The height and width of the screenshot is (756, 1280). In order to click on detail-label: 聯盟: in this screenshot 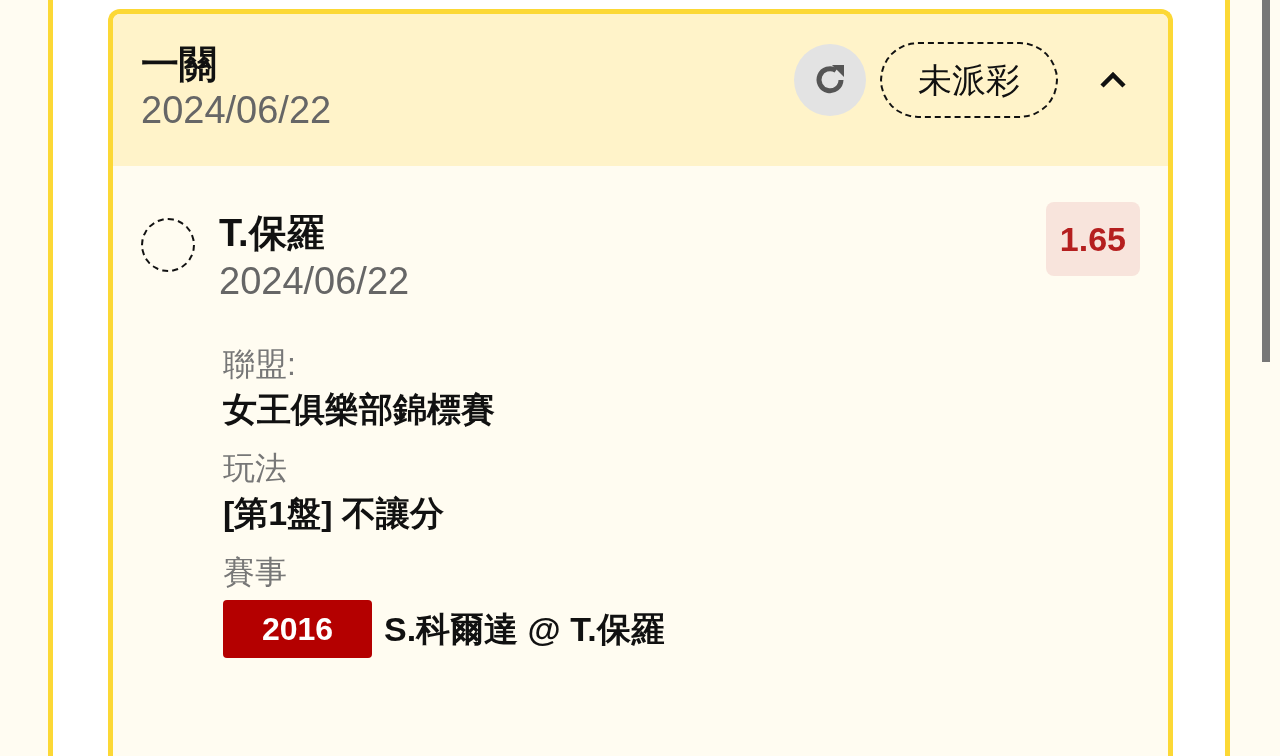, I will do `click(260, 364)`.